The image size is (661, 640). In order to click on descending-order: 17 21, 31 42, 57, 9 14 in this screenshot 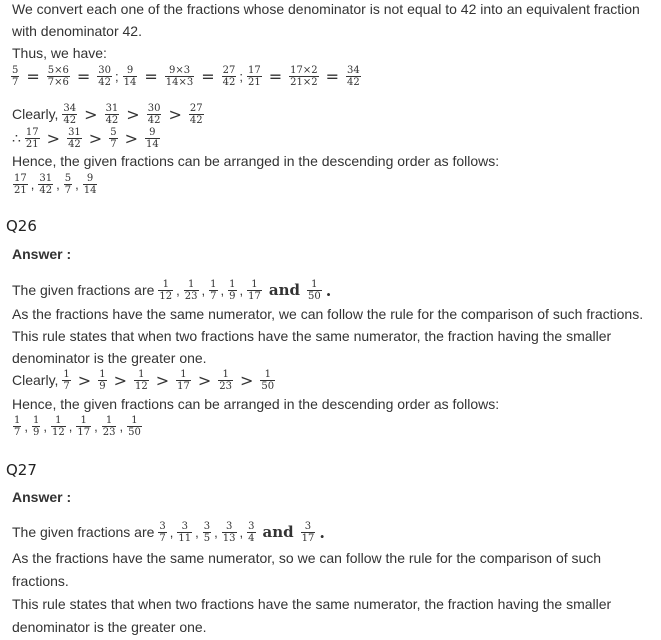, I will do `click(55, 184)`.